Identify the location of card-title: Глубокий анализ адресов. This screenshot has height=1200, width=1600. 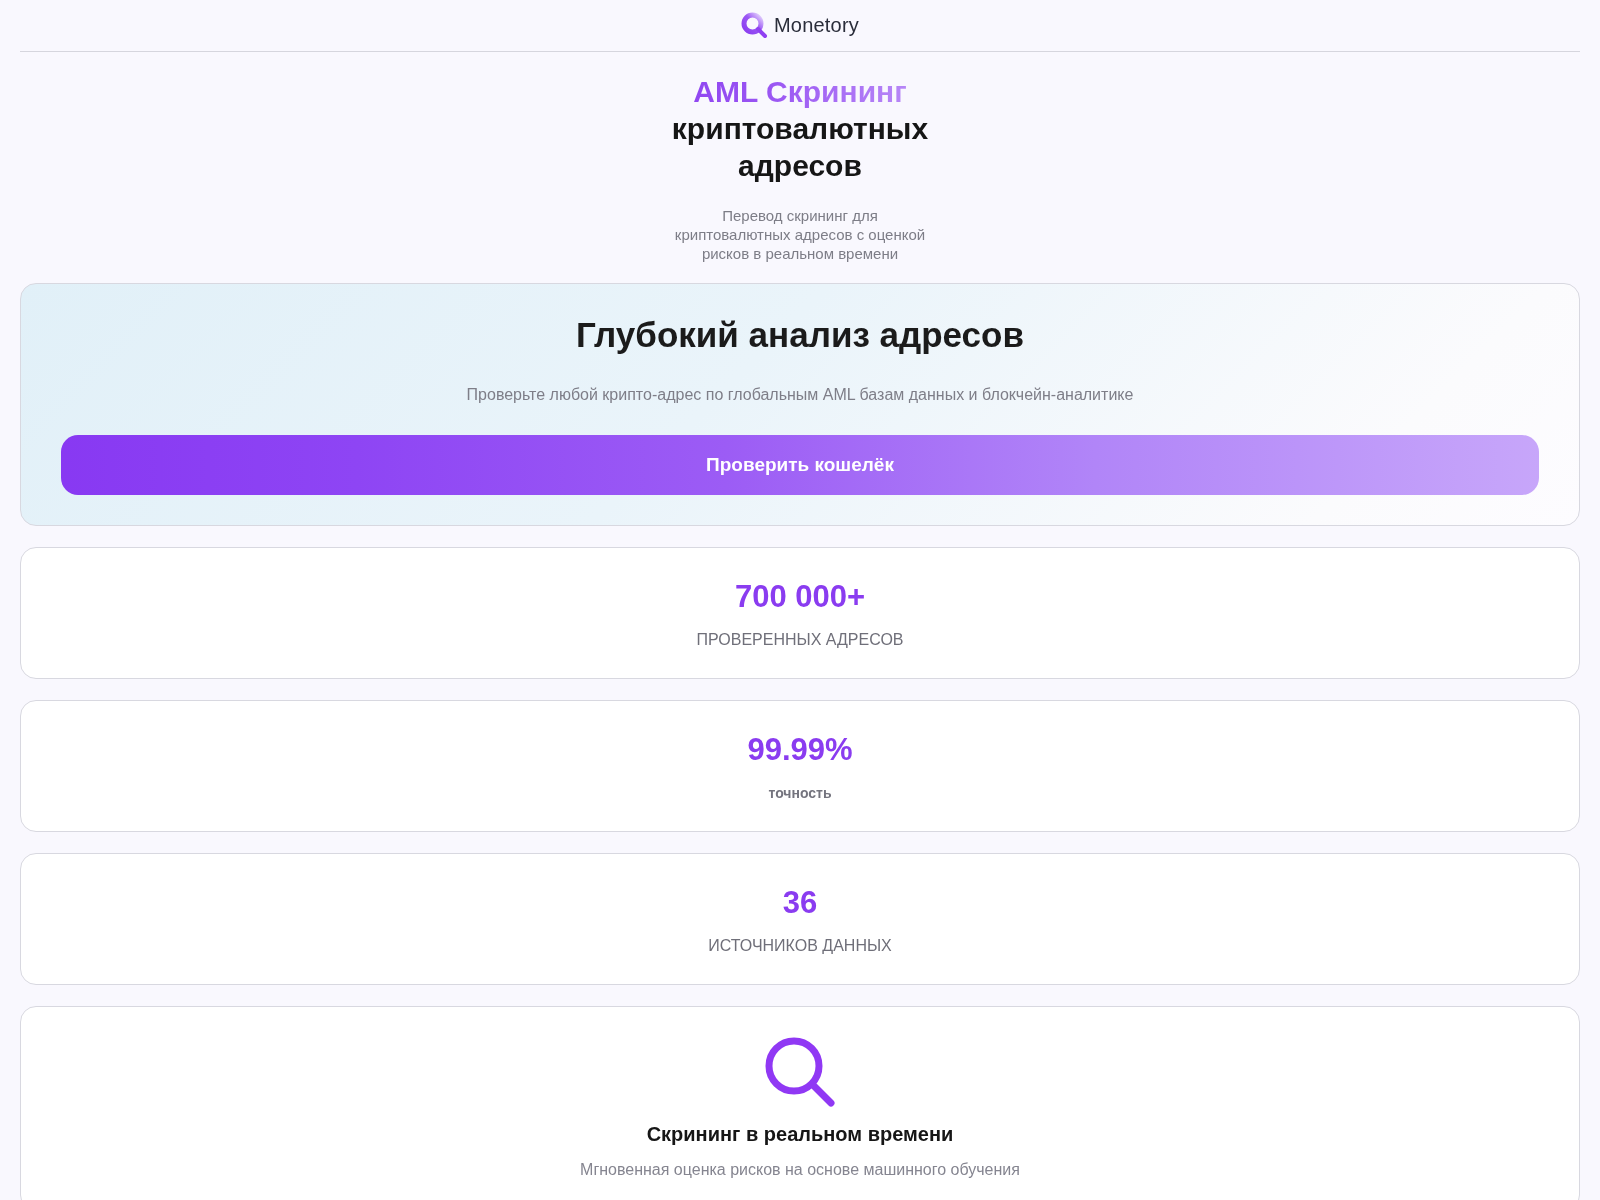
(800, 335).